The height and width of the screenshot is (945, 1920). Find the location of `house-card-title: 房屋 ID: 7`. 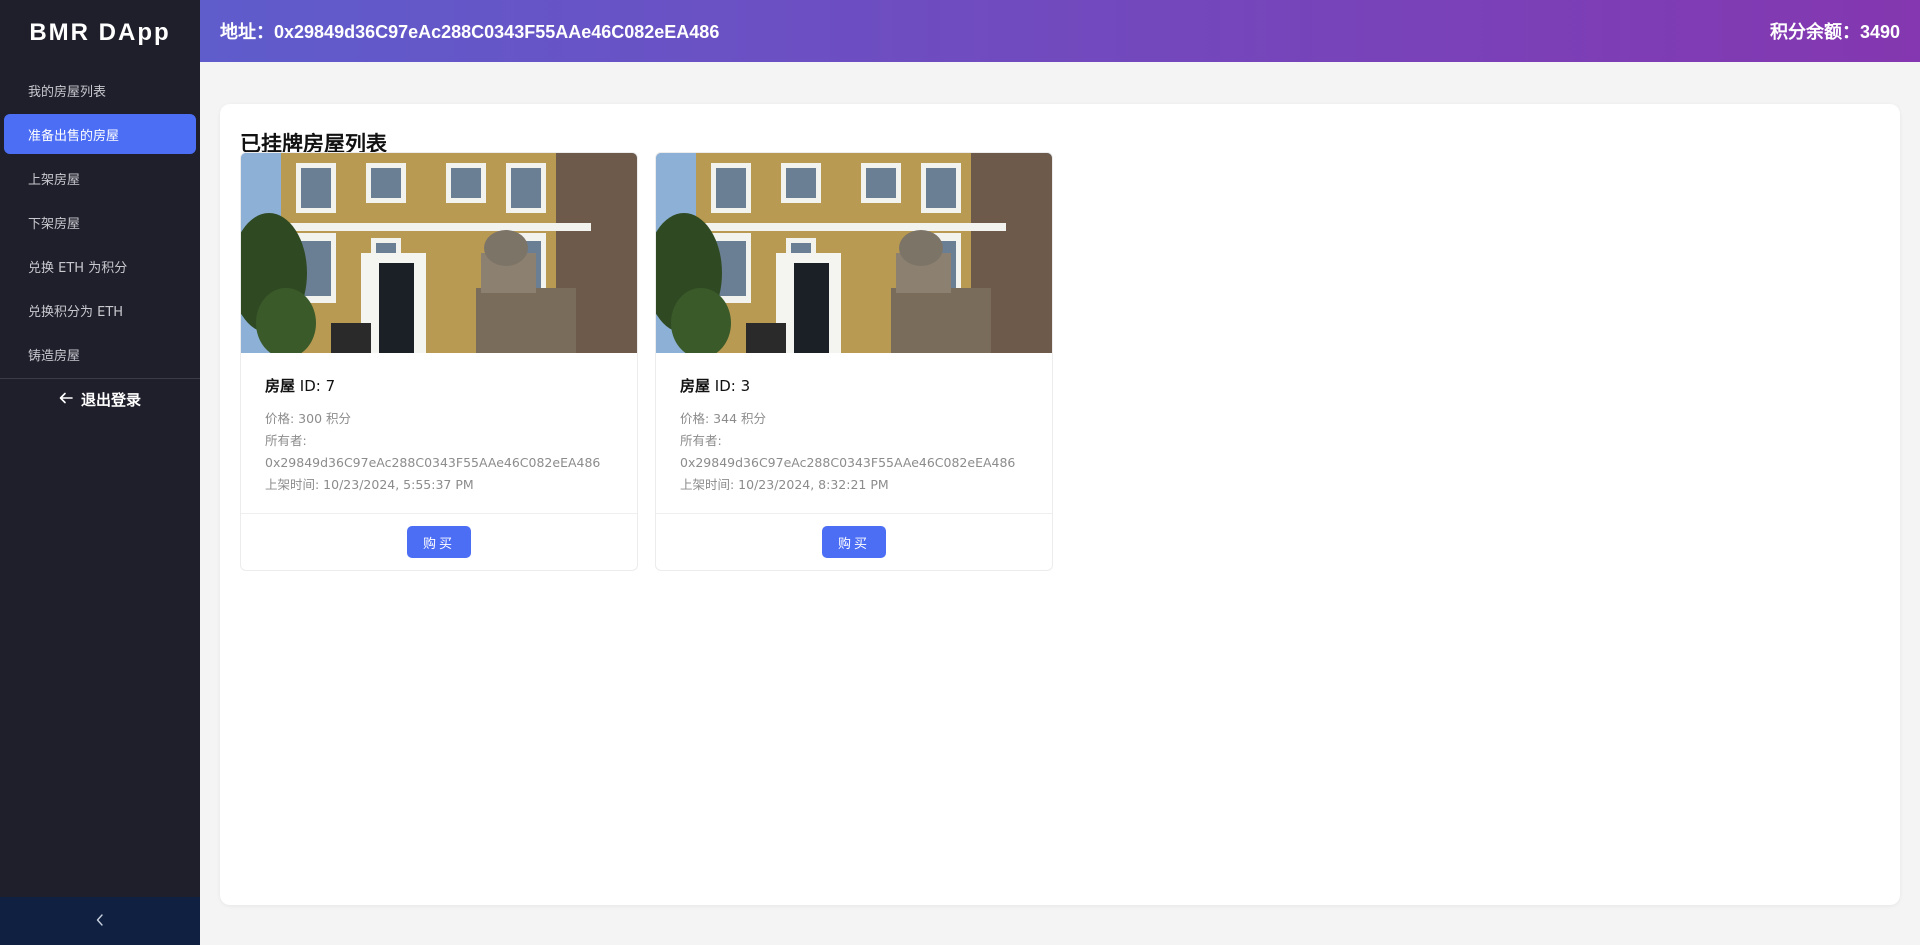

house-card-title: 房屋 ID: 7 is located at coordinates (439, 385).